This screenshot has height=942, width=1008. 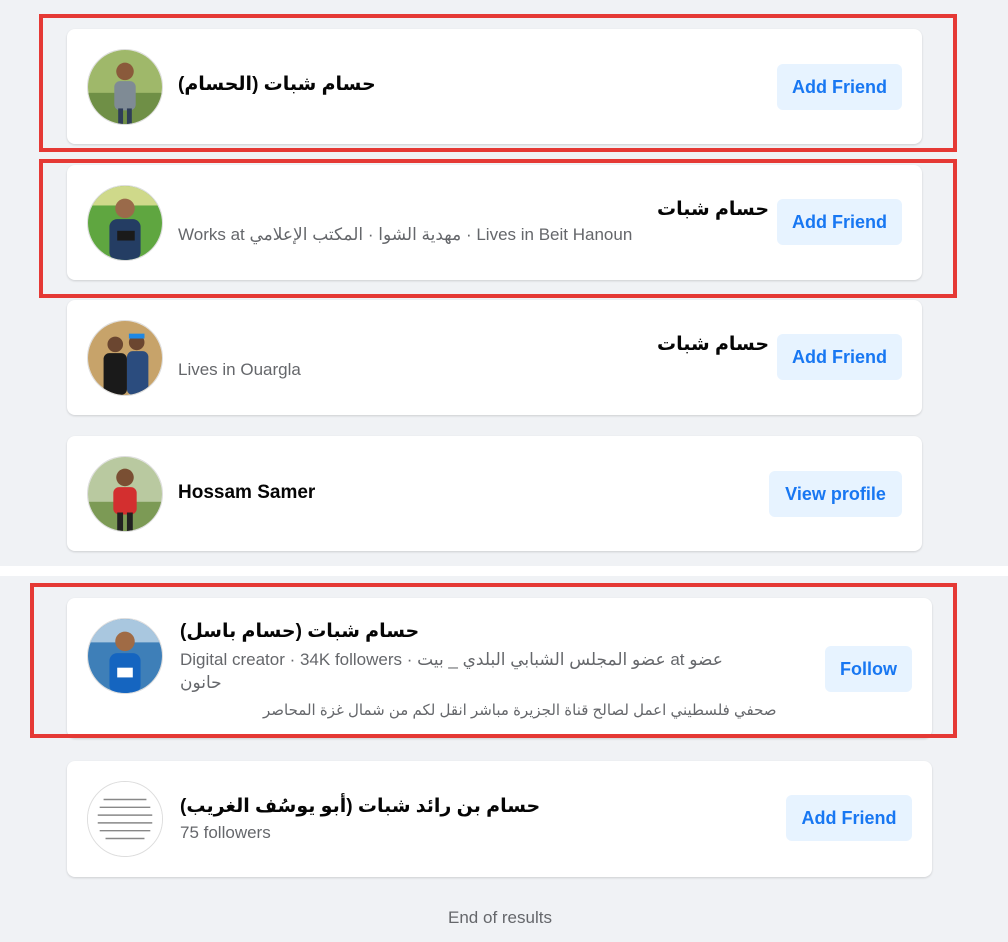 I want to click on text-image-icon, so click(x=125, y=819).